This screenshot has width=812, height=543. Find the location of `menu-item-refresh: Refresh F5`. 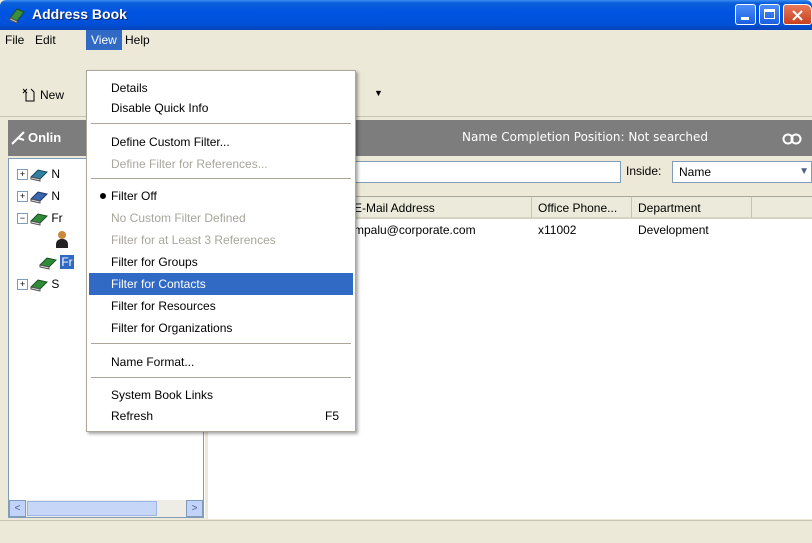

menu-item-refresh: Refresh F5 is located at coordinates (221, 416).